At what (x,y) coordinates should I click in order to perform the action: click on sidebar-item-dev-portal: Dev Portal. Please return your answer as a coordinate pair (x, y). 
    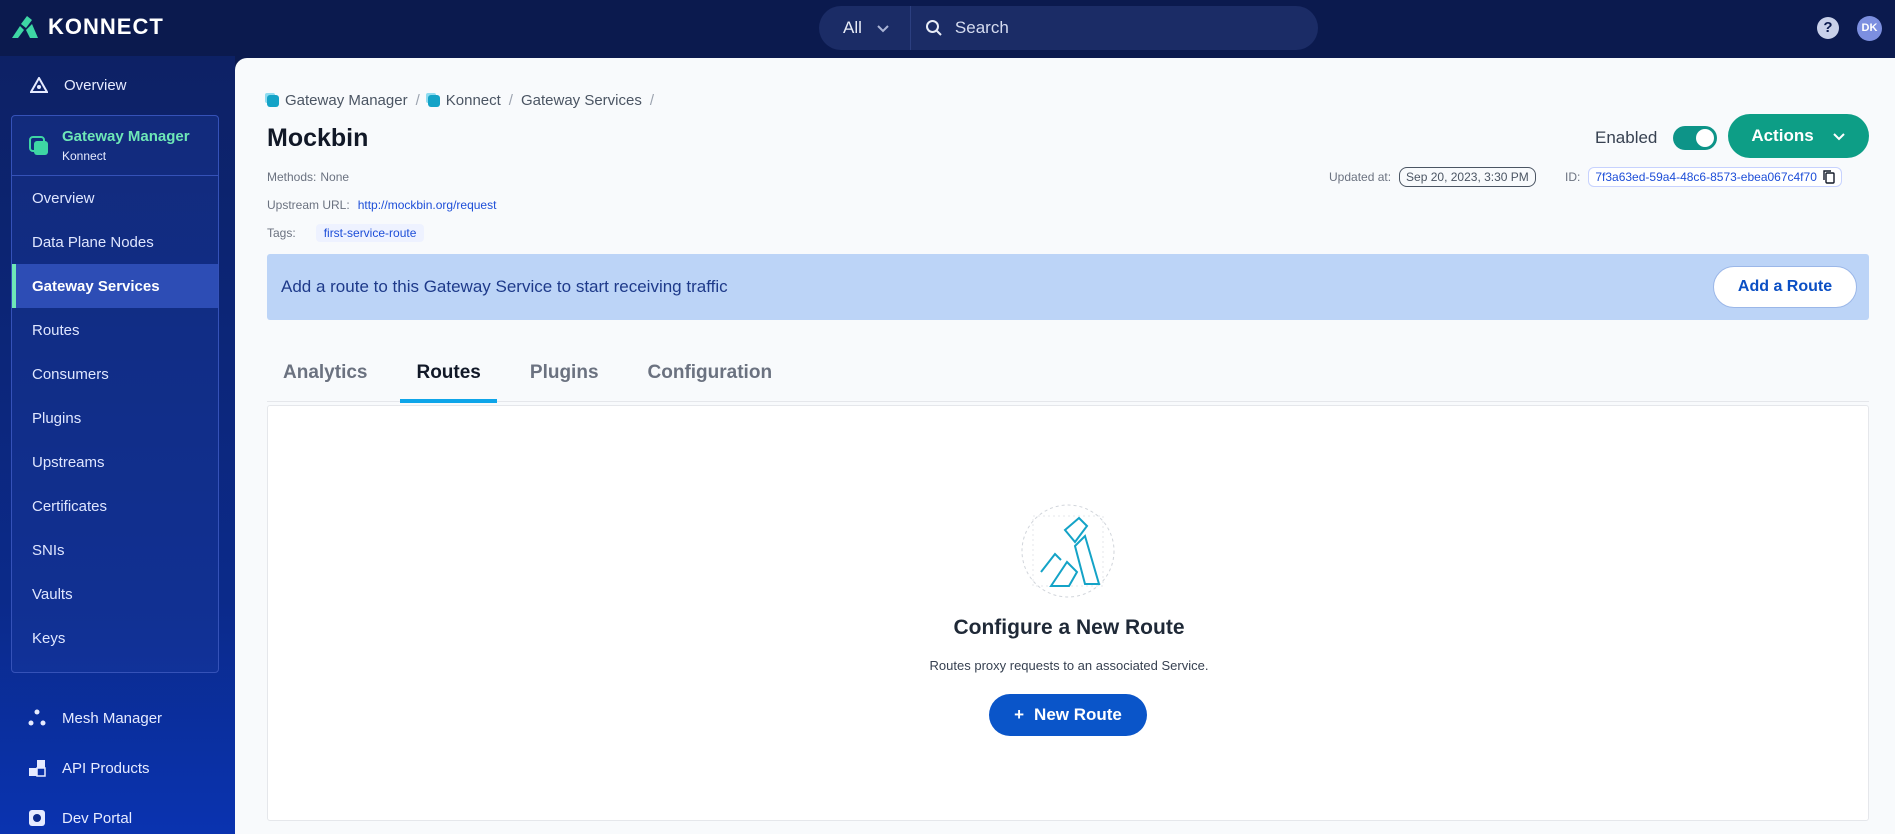
    Looking at the image, I should click on (117, 816).